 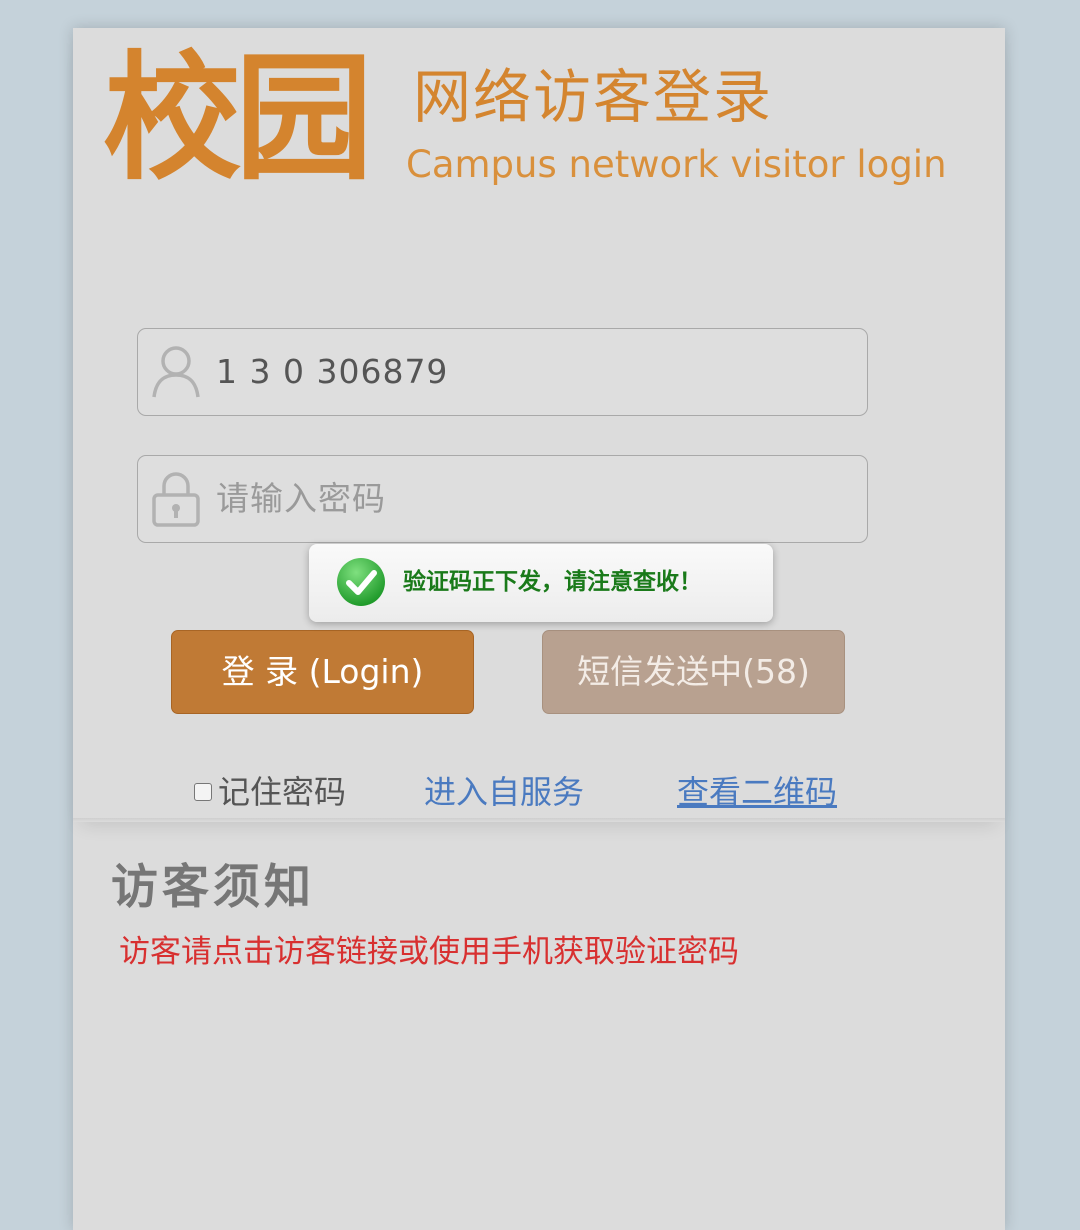 What do you see at coordinates (213, 887) in the screenshot?
I see `notice-title: 访客须知` at bounding box center [213, 887].